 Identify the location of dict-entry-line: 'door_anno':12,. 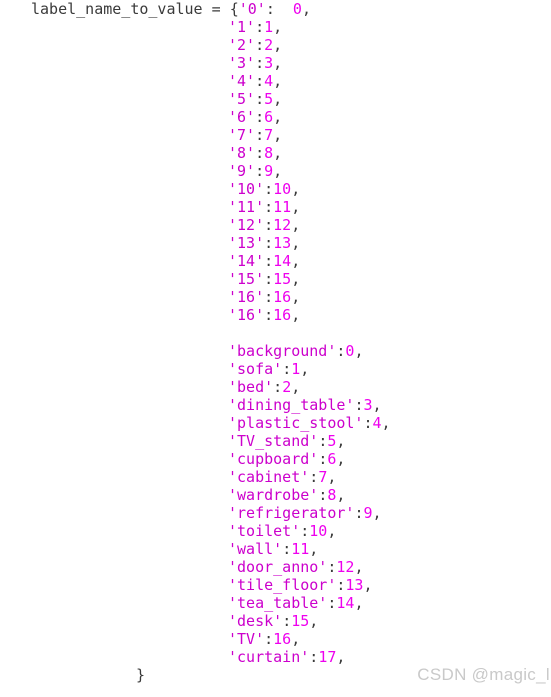
(275, 567).